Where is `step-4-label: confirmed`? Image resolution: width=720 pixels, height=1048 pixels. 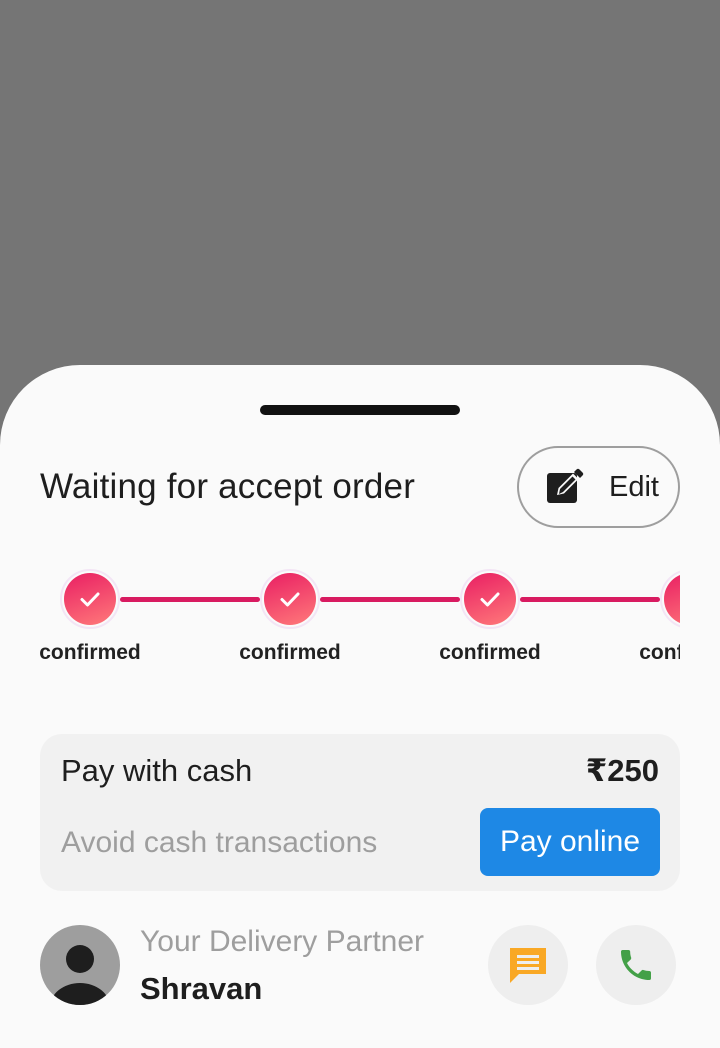 step-4-label: confirmed is located at coordinates (659, 652).